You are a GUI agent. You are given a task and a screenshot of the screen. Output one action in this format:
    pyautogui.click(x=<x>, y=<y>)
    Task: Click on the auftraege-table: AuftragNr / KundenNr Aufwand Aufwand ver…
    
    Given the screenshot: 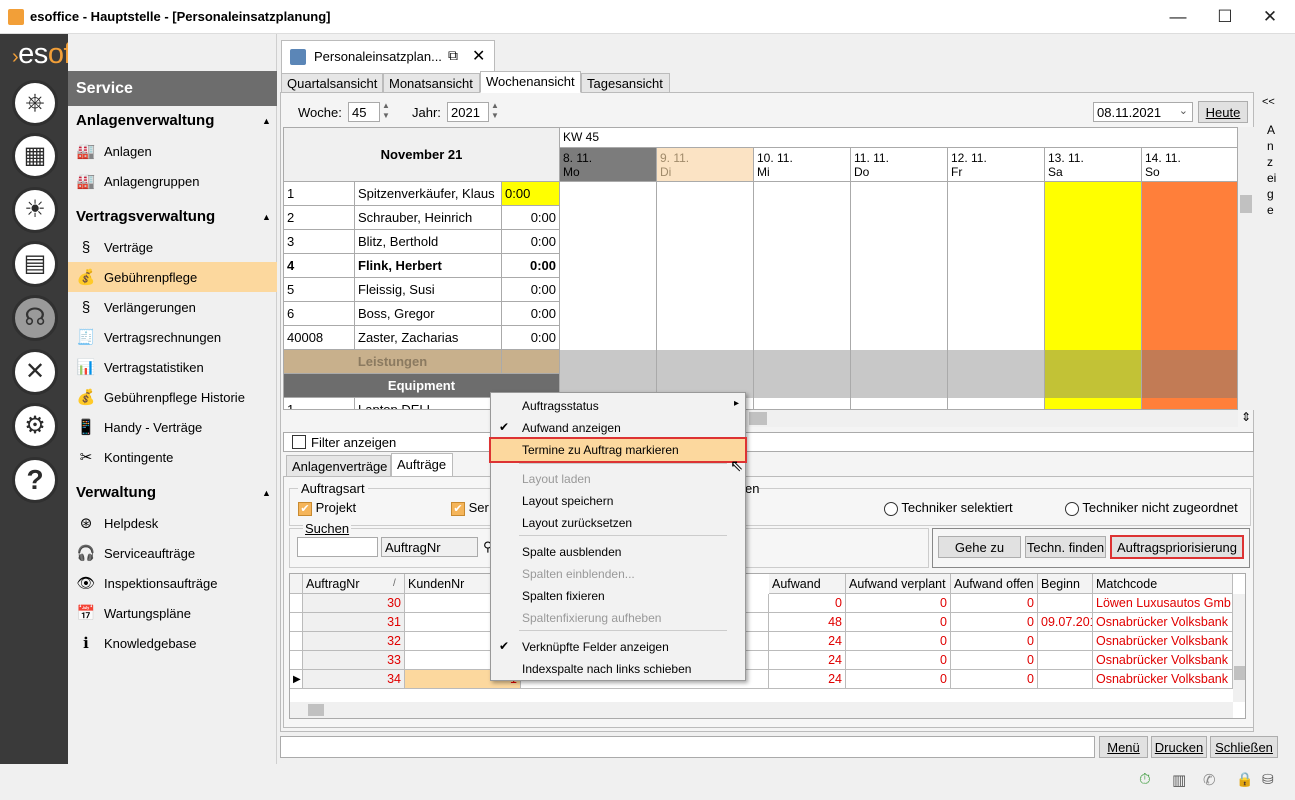 What is the action you would take?
    pyautogui.click(x=767, y=646)
    